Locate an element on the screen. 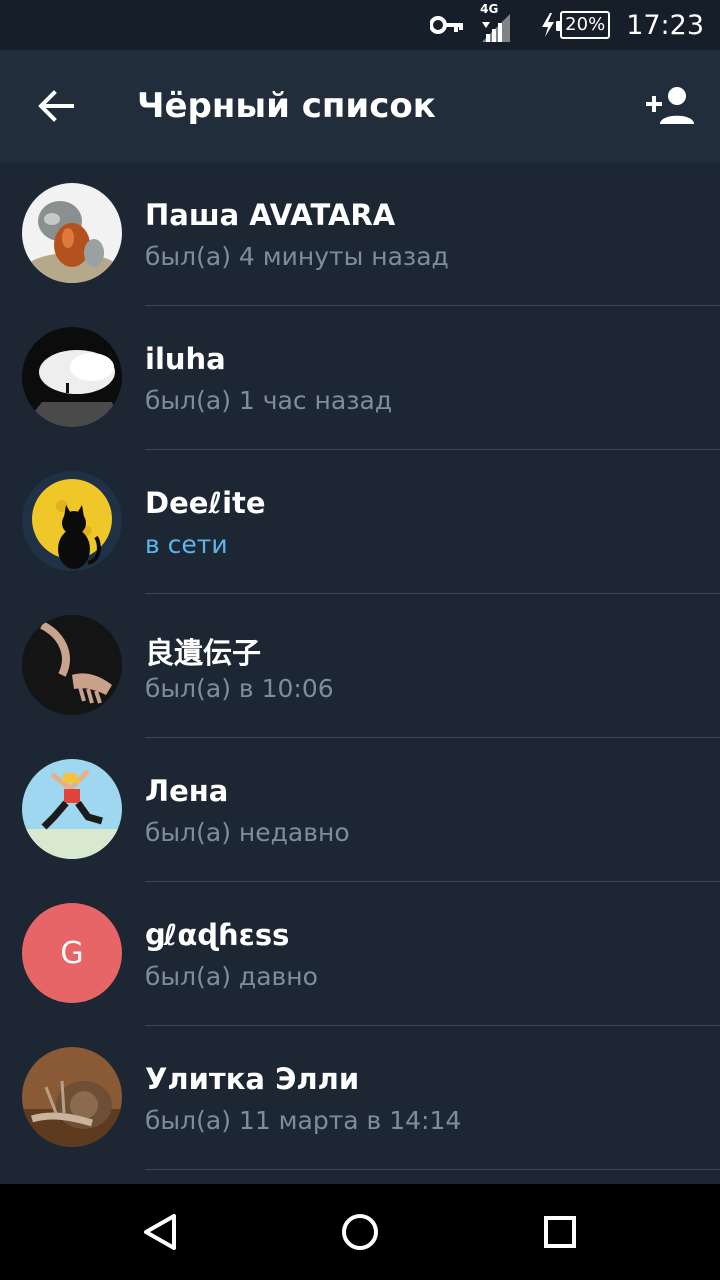 Image resolution: width=720 pixels, height=1280 pixels. last-seen: был(а) давно is located at coordinates (231, 976).